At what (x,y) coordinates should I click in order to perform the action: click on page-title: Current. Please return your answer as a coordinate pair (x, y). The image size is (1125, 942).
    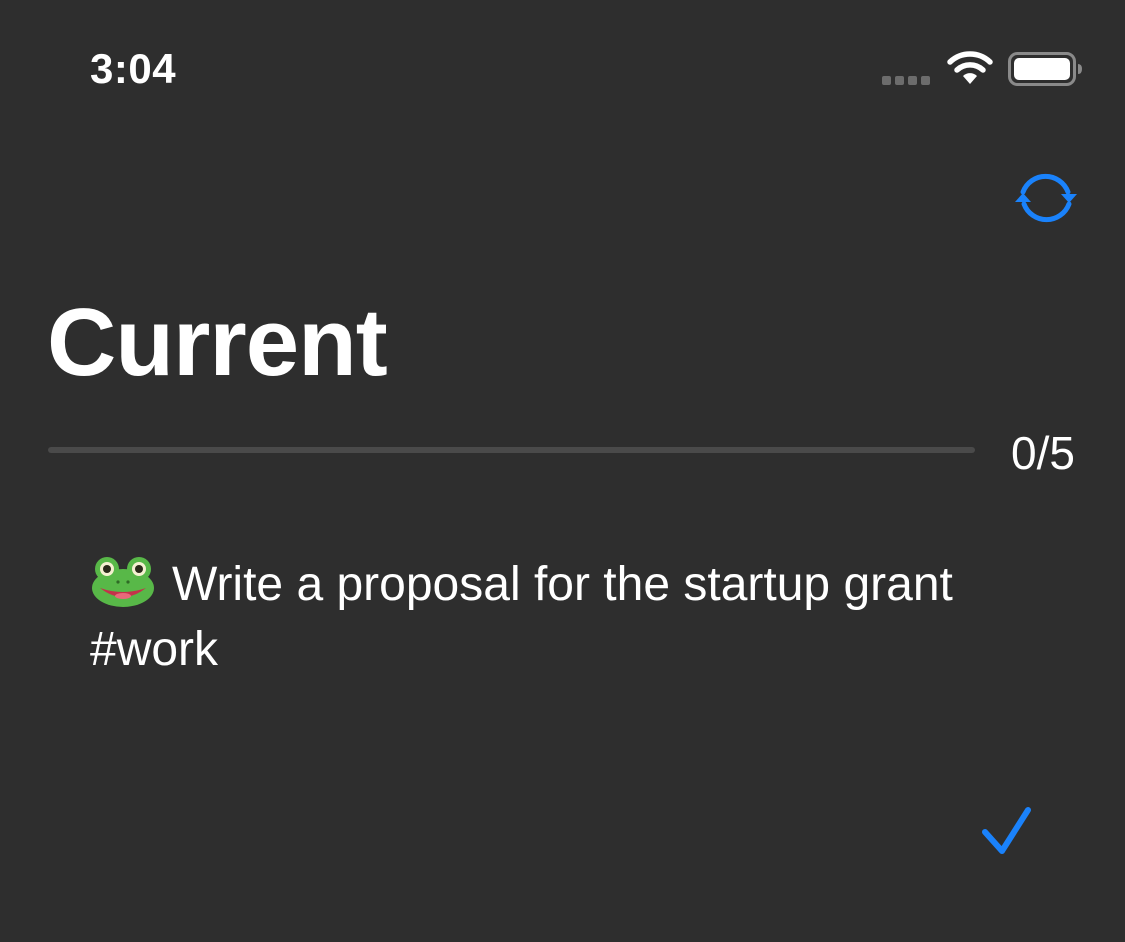
    Looking at the image, I should click on (217, 342).